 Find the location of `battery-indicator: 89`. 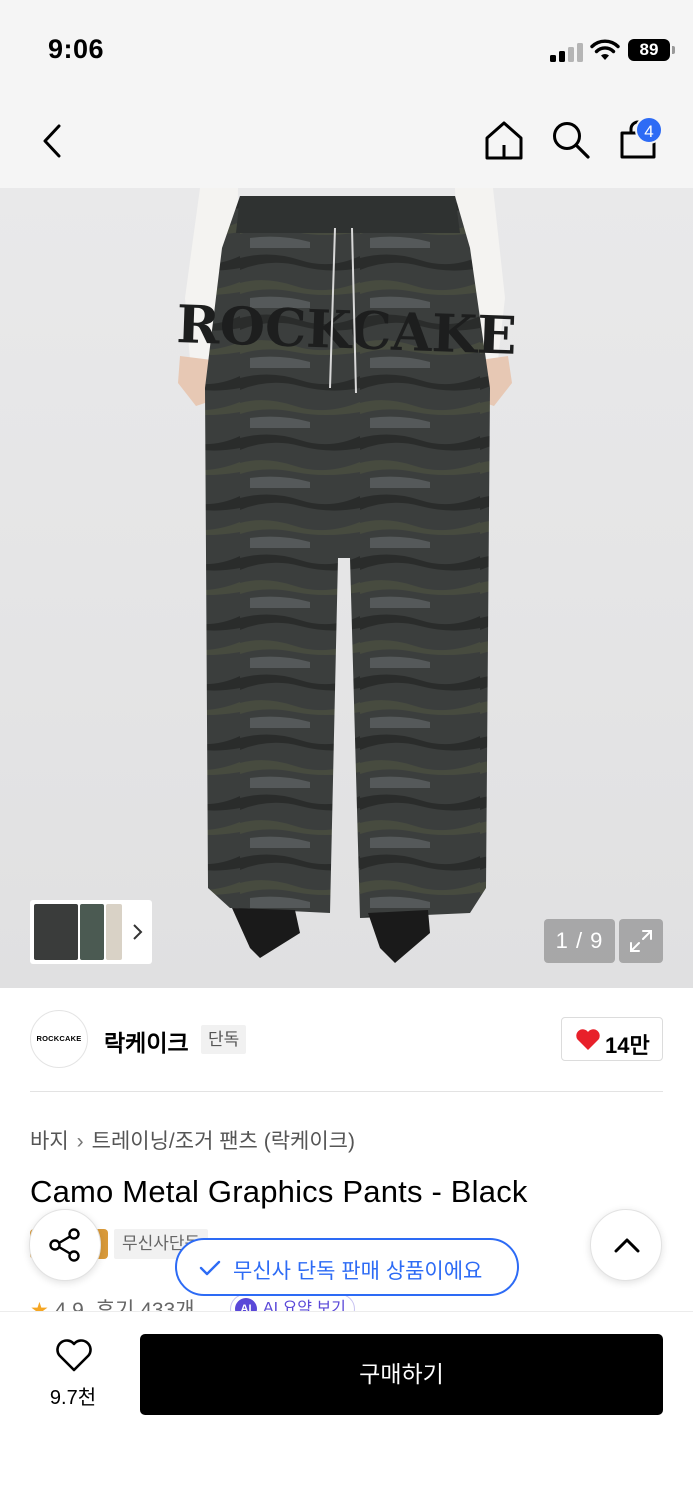

battery-indicator: 89 is located at coordinates (651, 50).